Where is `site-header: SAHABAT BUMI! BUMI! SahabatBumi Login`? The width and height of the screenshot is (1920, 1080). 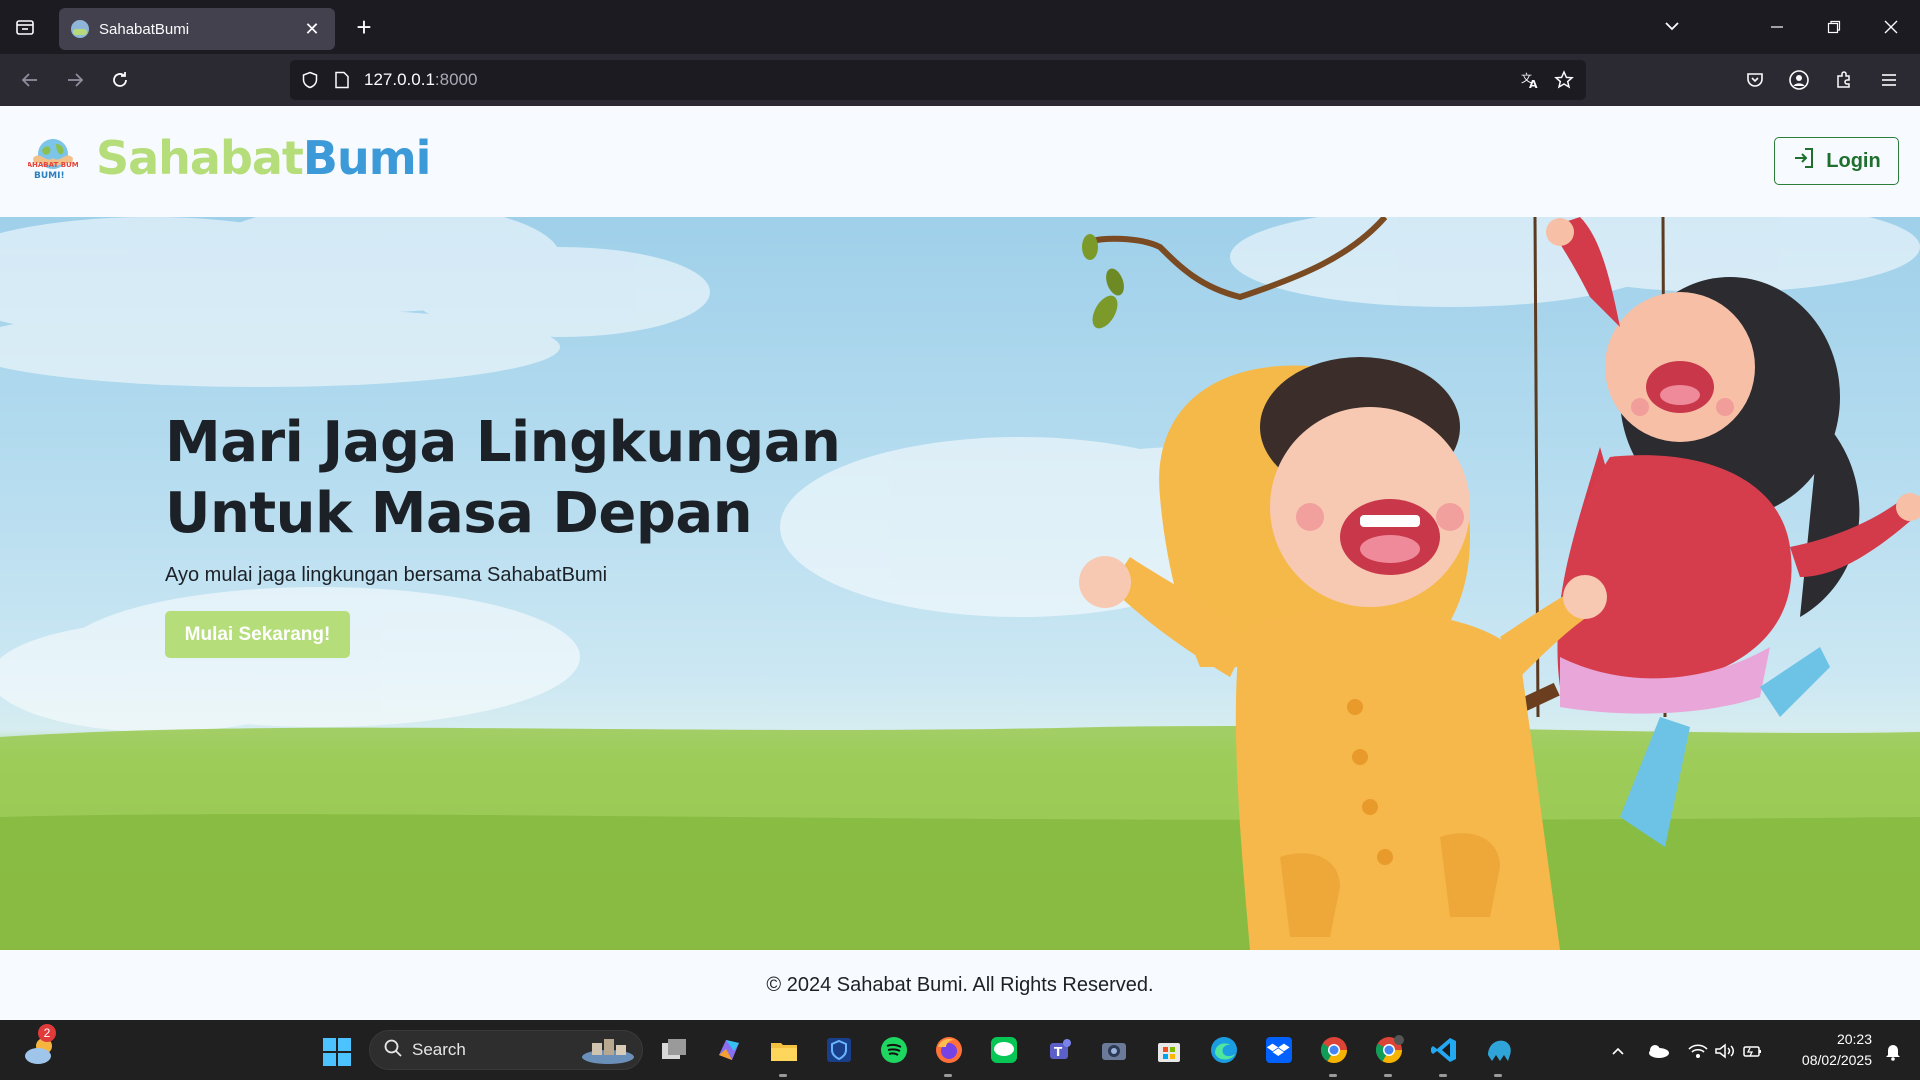 site-header: SAHABAT BUMI! BUMI! SahabatBumi Login is located at coordinates (960, 161).